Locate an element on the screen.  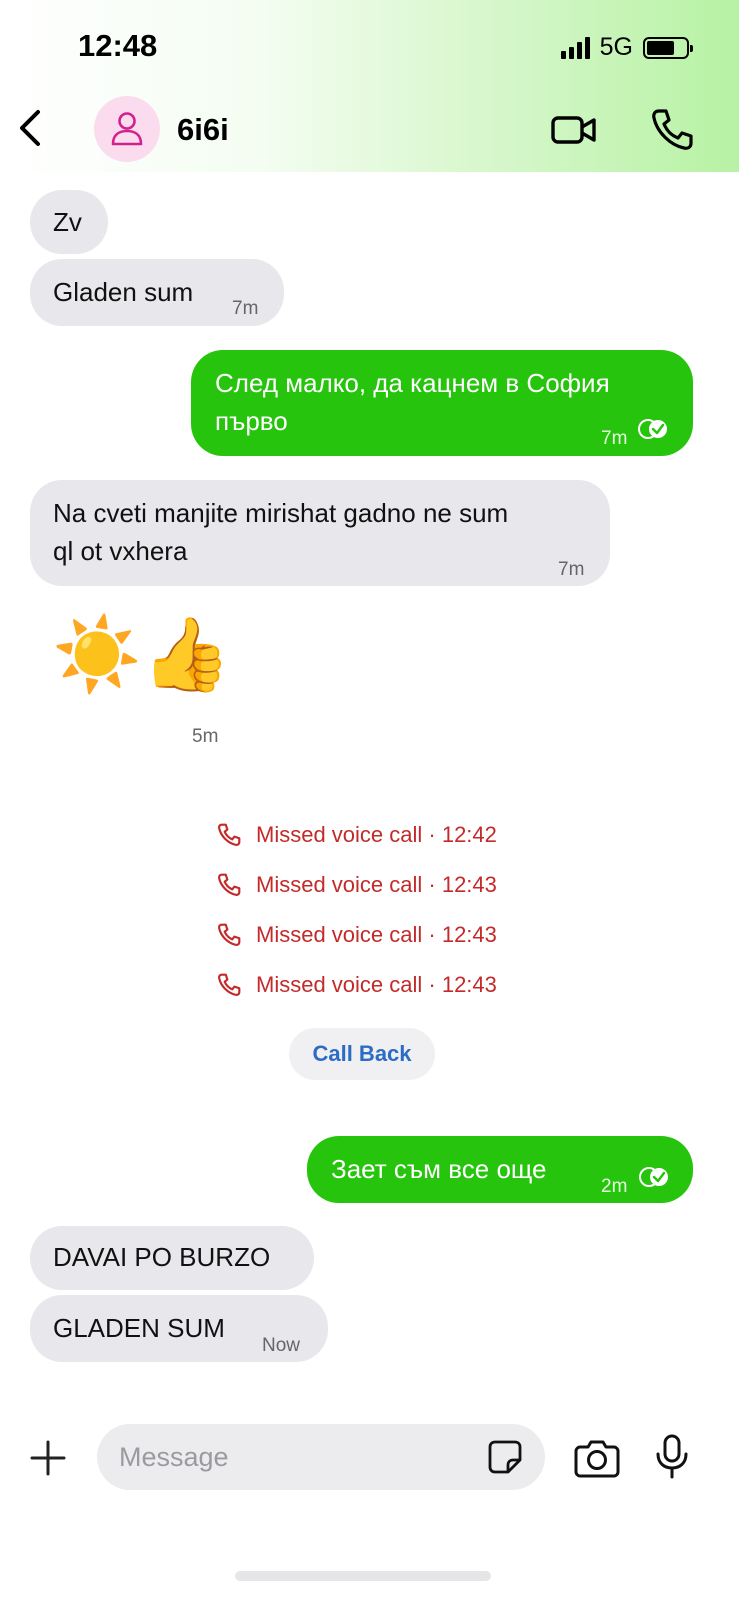
status-time: 12:48 is located at coordinates (118, 45).